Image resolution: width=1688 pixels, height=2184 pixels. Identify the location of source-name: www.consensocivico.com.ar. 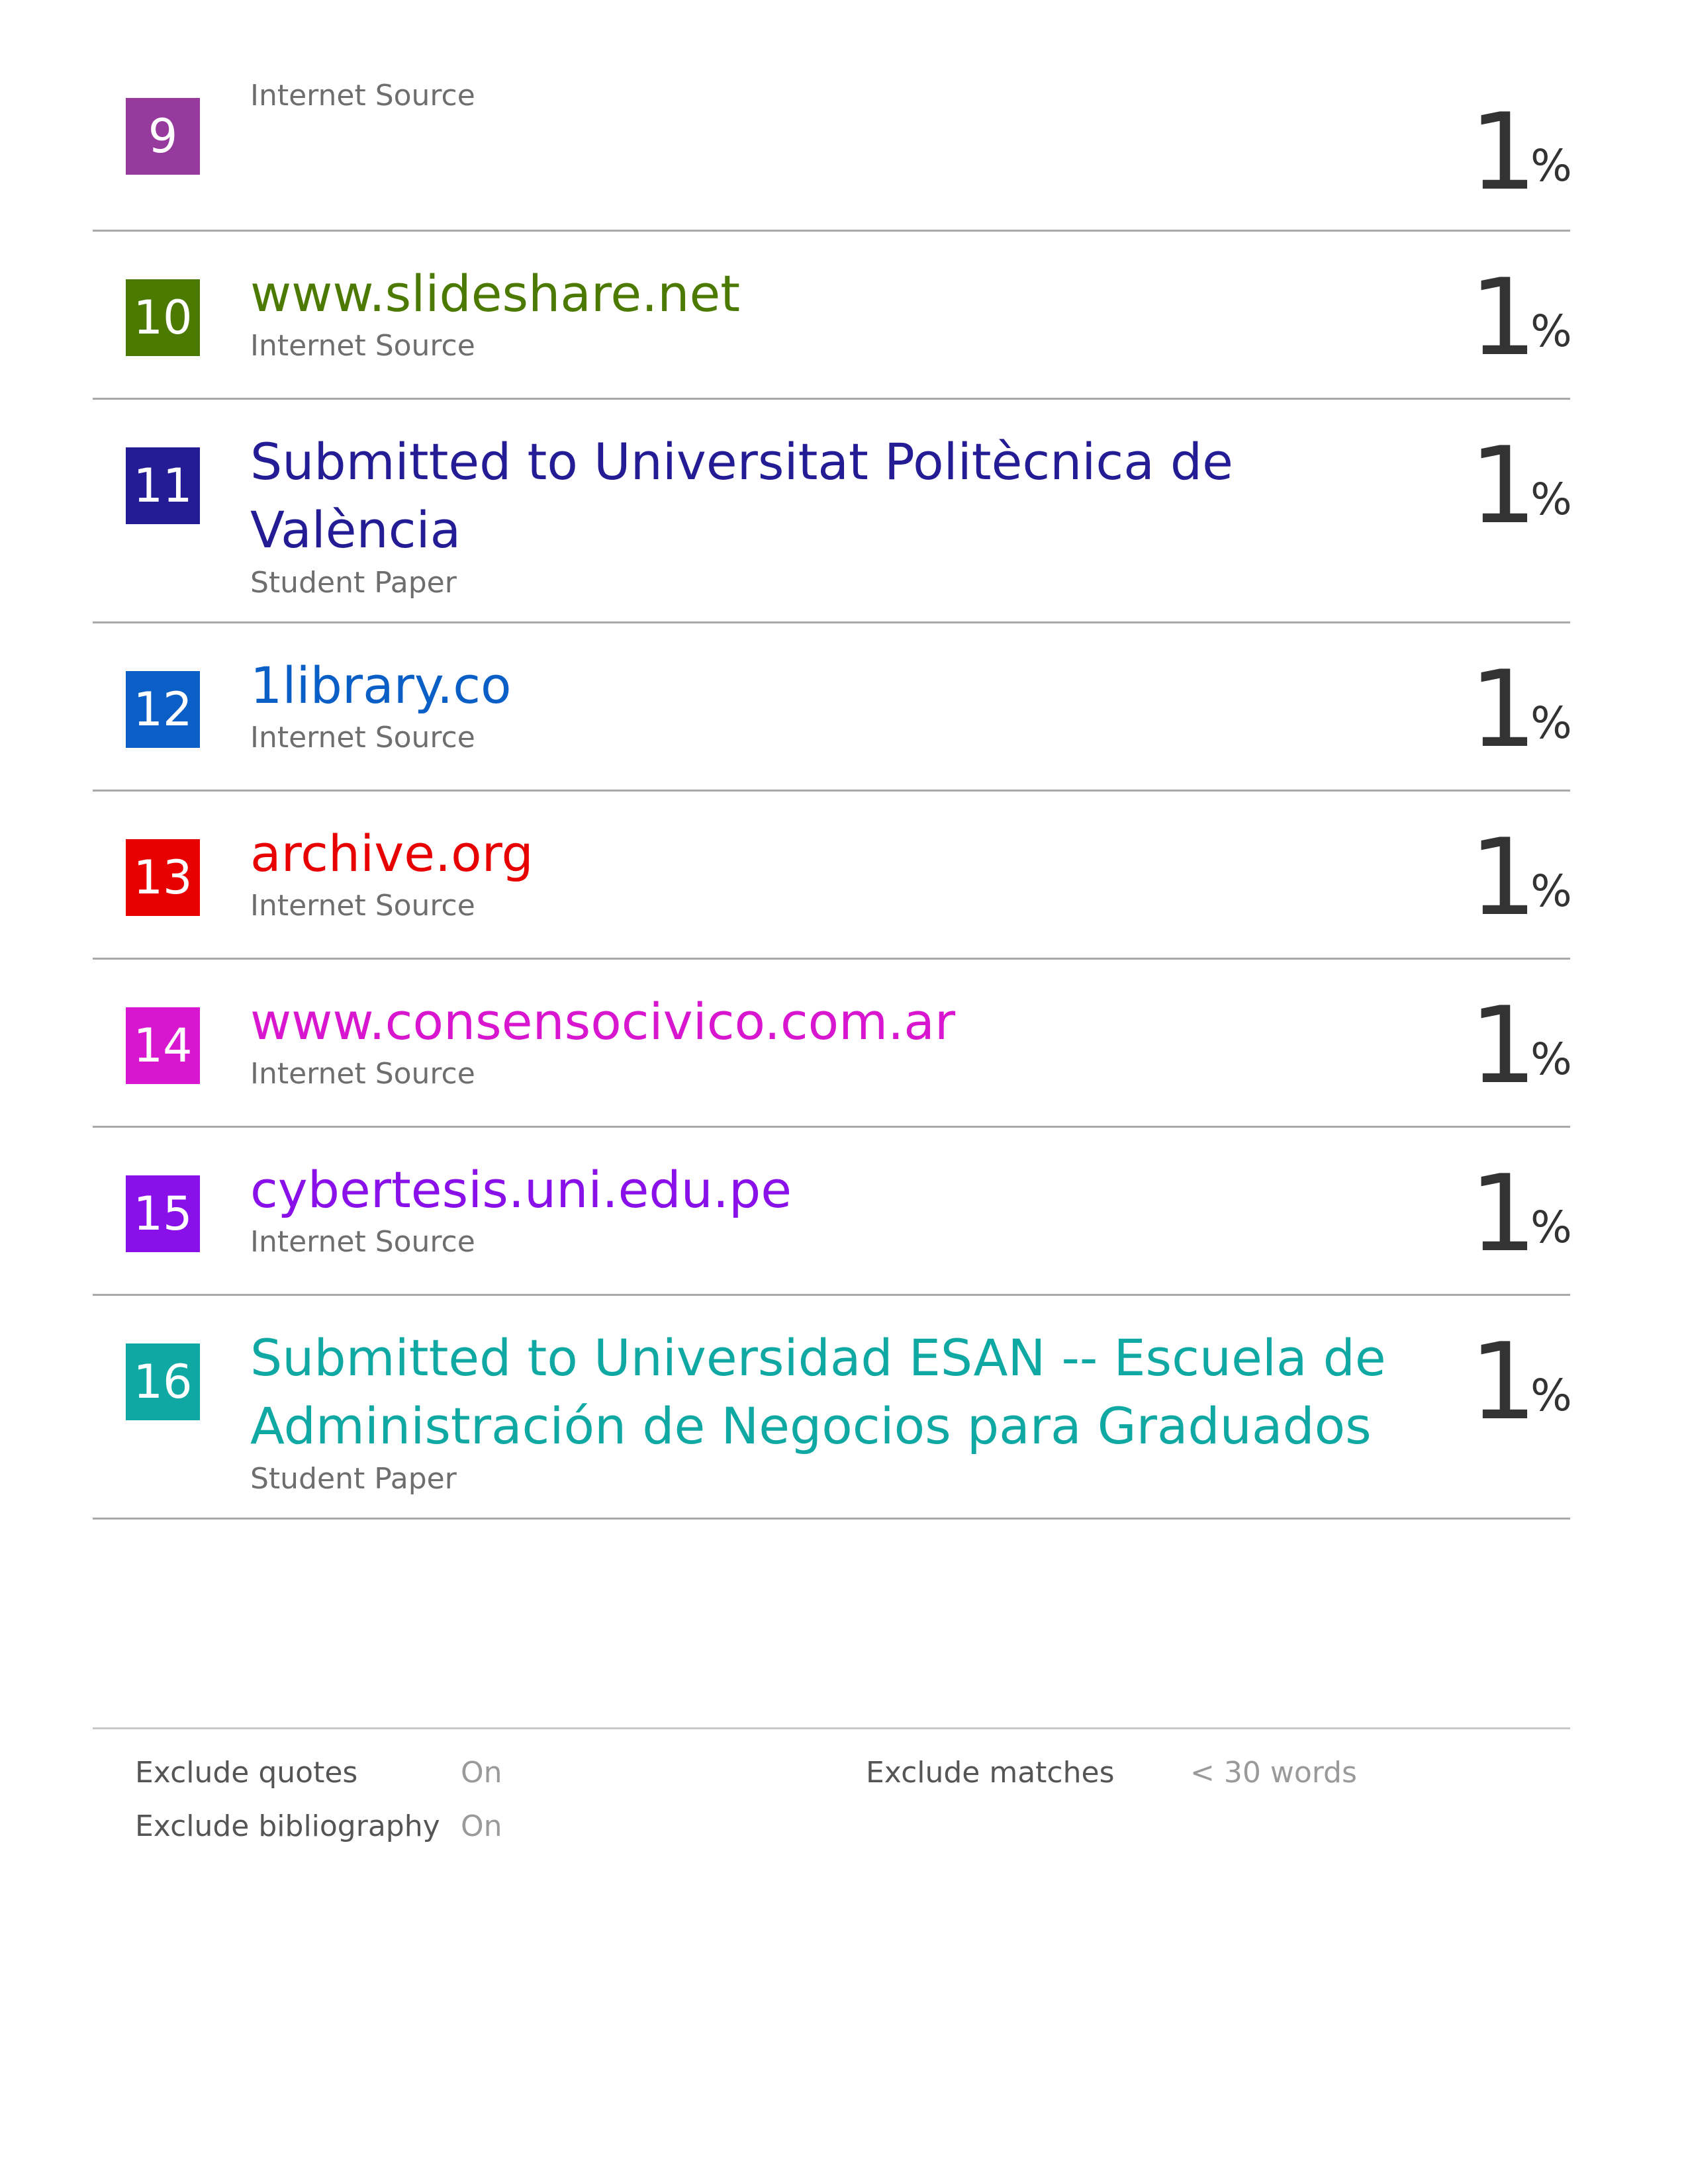
(846, 1021).